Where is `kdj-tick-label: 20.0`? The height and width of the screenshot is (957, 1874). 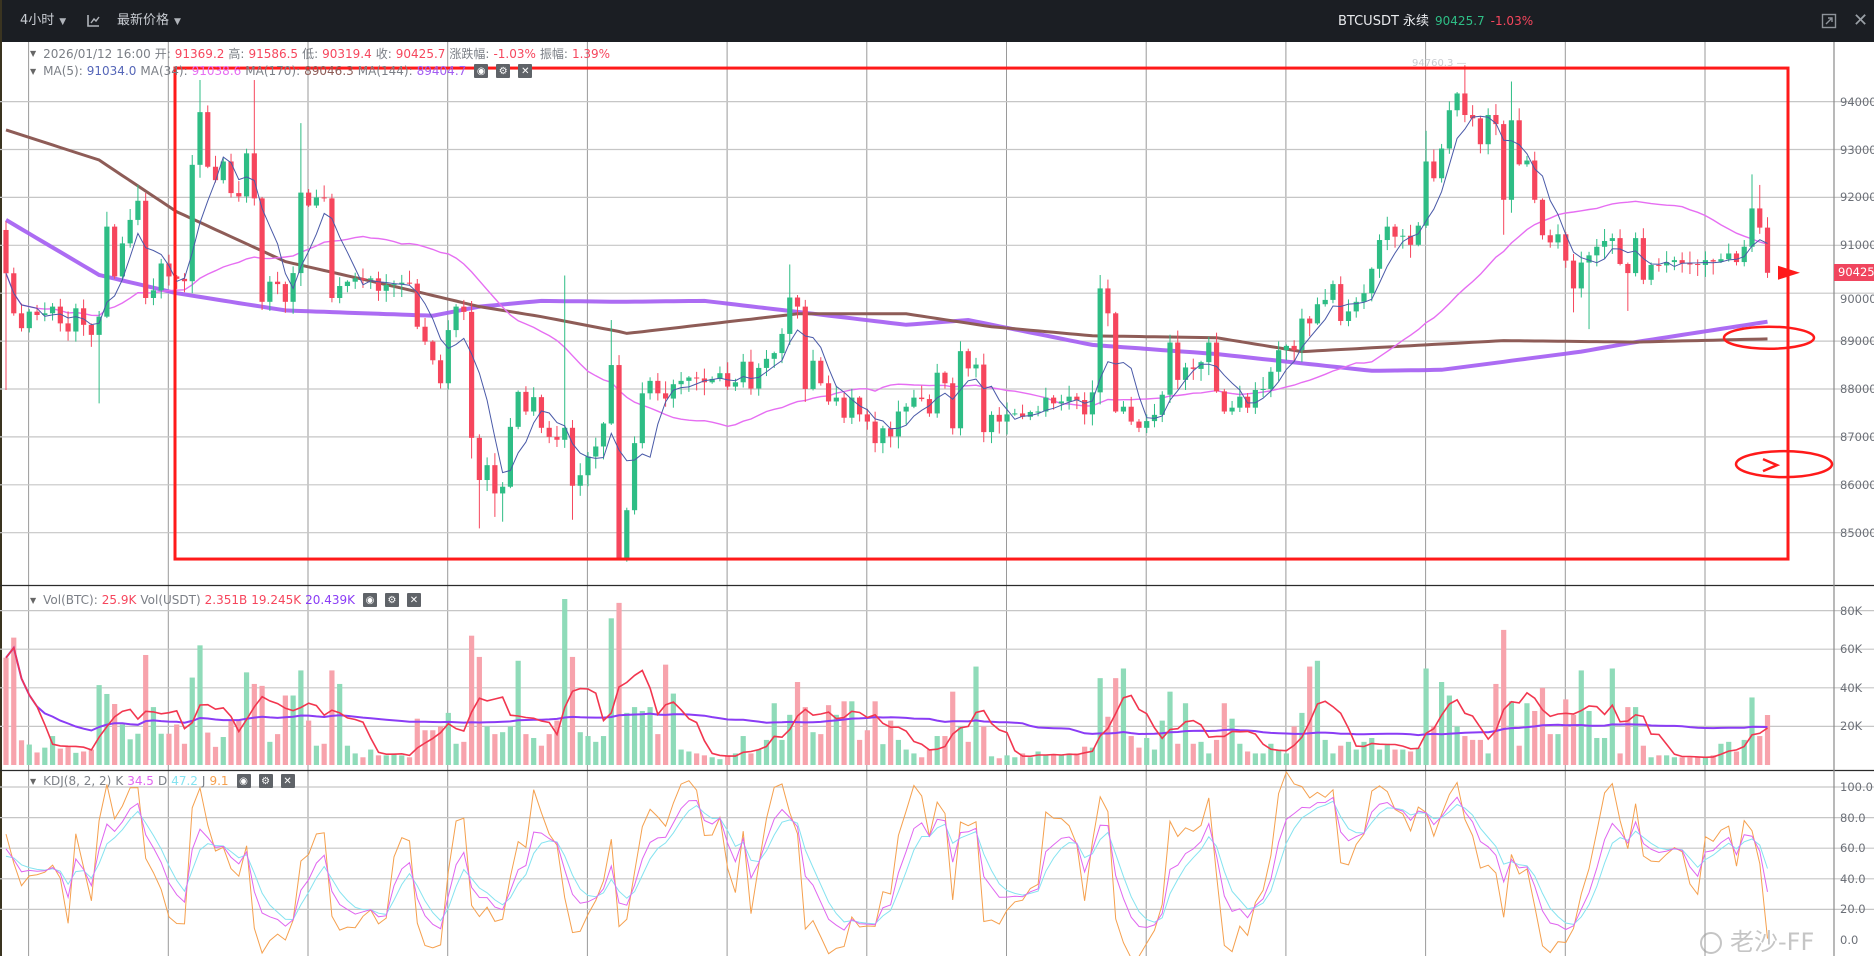
kdj-tick-label: 20.0 is located at coordinates (1853, 909).